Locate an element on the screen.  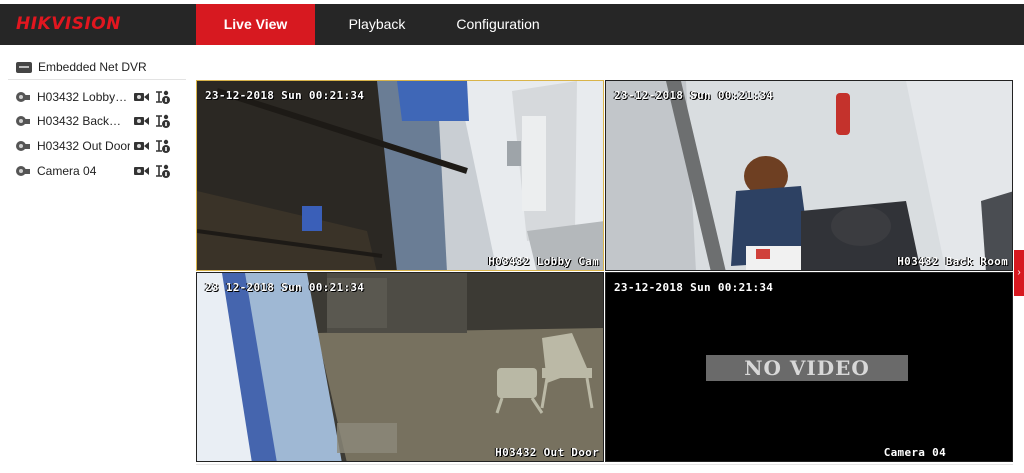
camera-item-3: H03432 Out Door is located at coordinates (96, 146).